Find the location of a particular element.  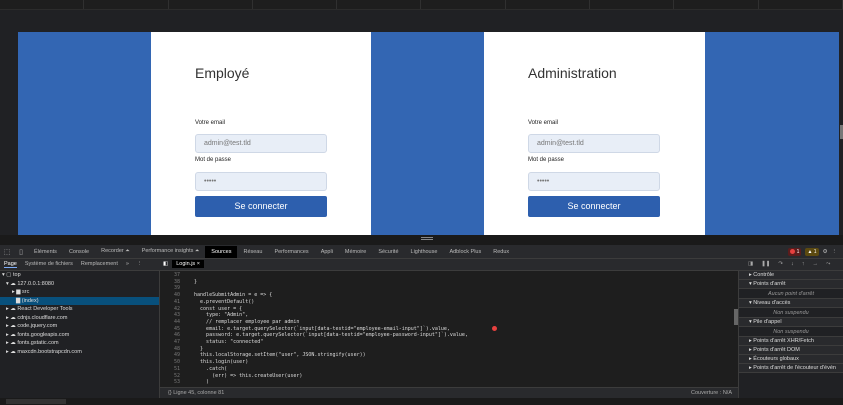

line-number: 53 is located at coordinates (174, 382).